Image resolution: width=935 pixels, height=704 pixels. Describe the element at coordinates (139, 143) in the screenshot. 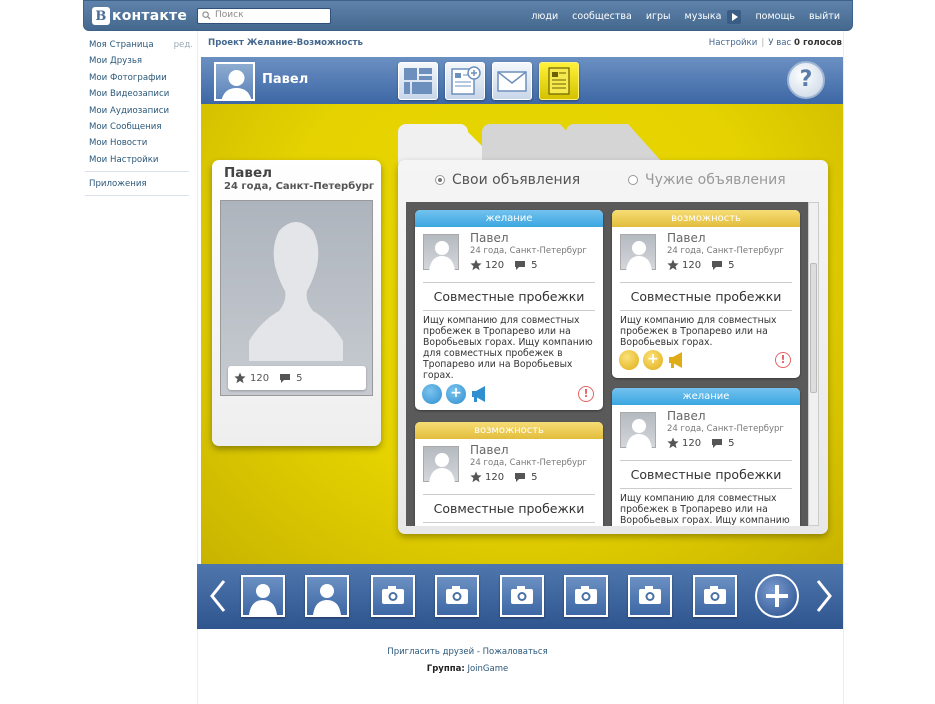

I see `menu-item-news: Мои Новости` at that location.